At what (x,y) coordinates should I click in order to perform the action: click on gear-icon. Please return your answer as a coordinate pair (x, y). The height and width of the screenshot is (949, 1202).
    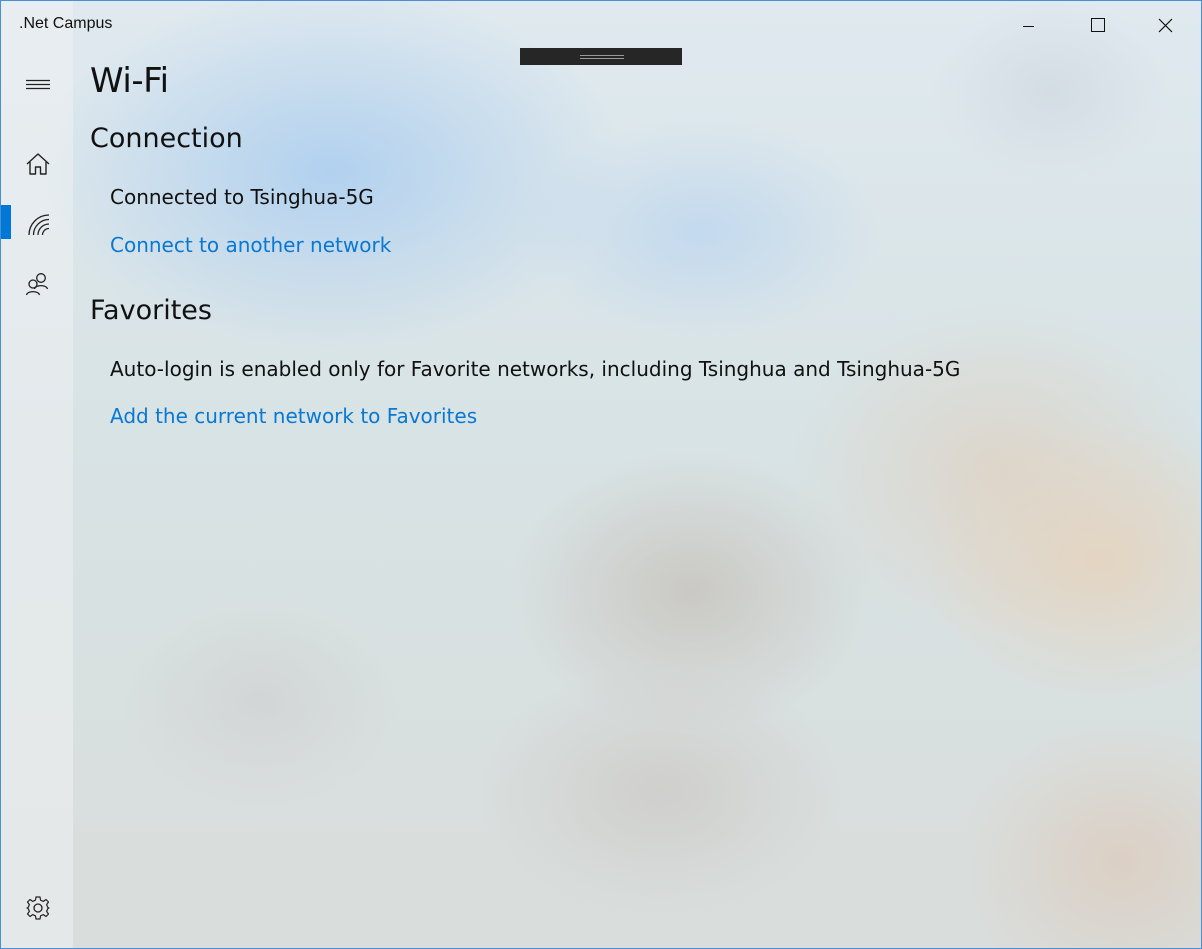
    Looking at the image, I should click on (38, 908).